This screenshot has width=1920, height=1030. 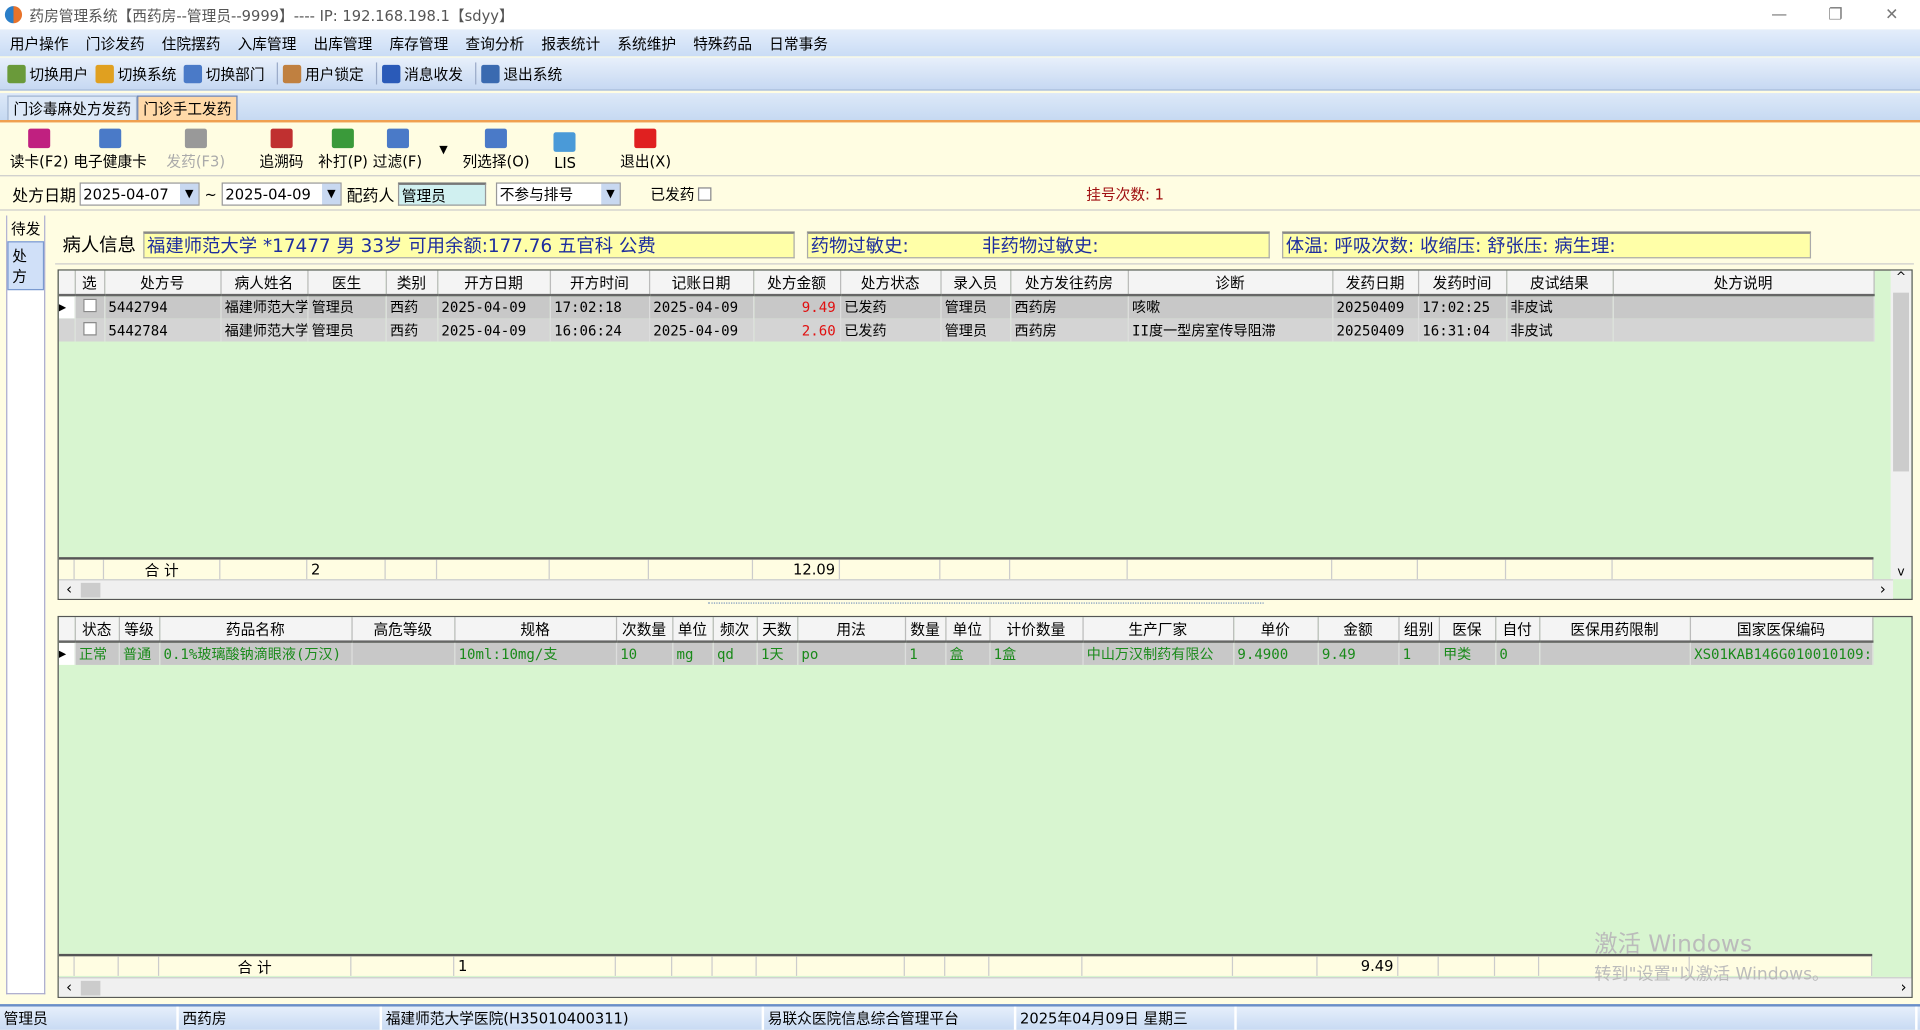 What do you see at coordinates (494, 42) in the screenshot?
I see `menu-item: 查询分析` at bounding box center [494, 42].